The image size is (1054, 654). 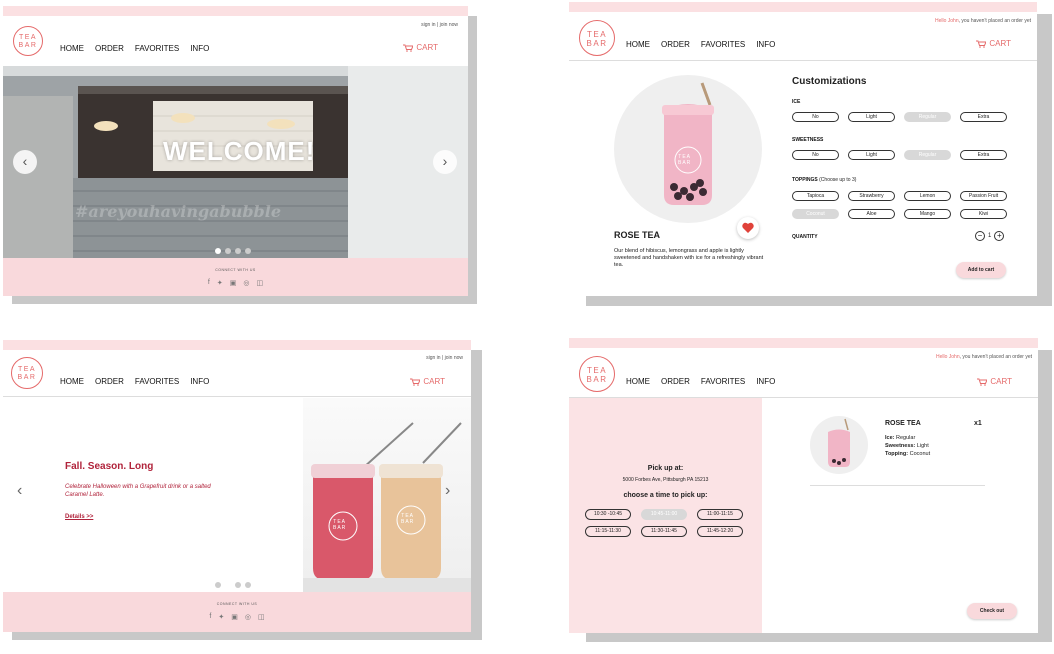 What do you see at coordinates (637, 235) in the screenshot?
I see `product-name: ROSE TEA` at bounding box center [637, 235].